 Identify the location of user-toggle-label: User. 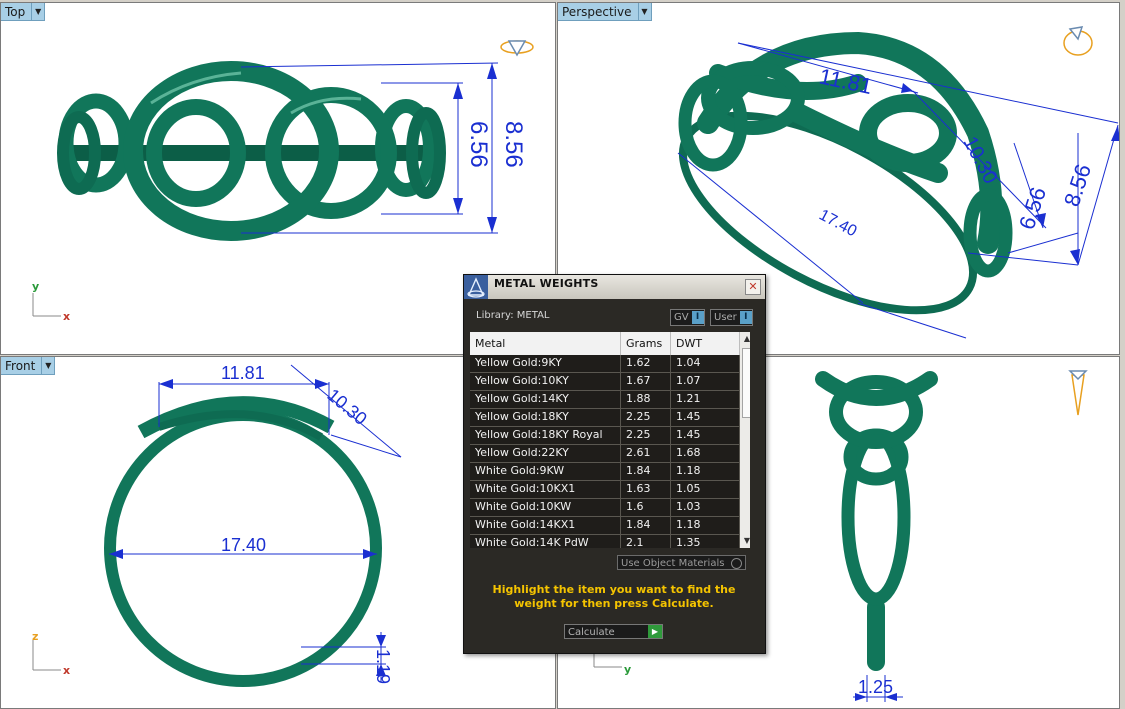
(725, 317).